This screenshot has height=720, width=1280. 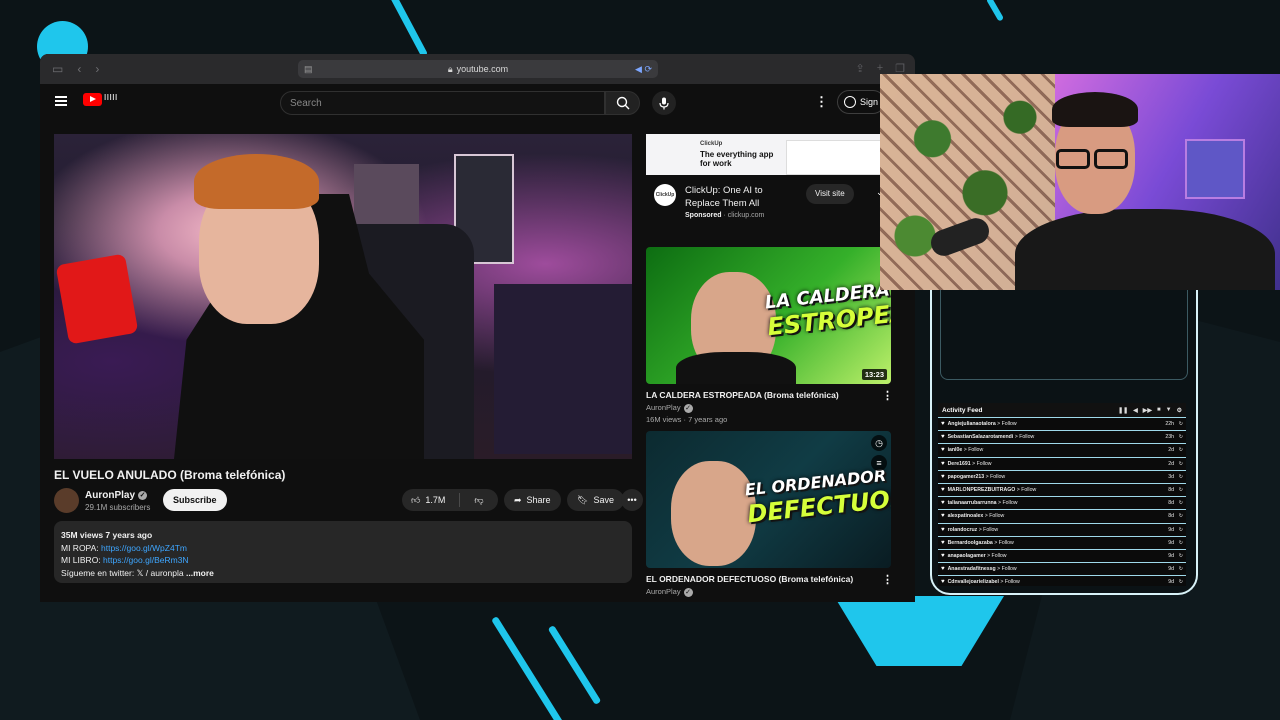 I want to click on browser-toolbar: ▭ ‹ › ▤ 🔒︎ youtube.com ◀︎ ⟳ ⇪ + ❐, so click(x=477, y=69).